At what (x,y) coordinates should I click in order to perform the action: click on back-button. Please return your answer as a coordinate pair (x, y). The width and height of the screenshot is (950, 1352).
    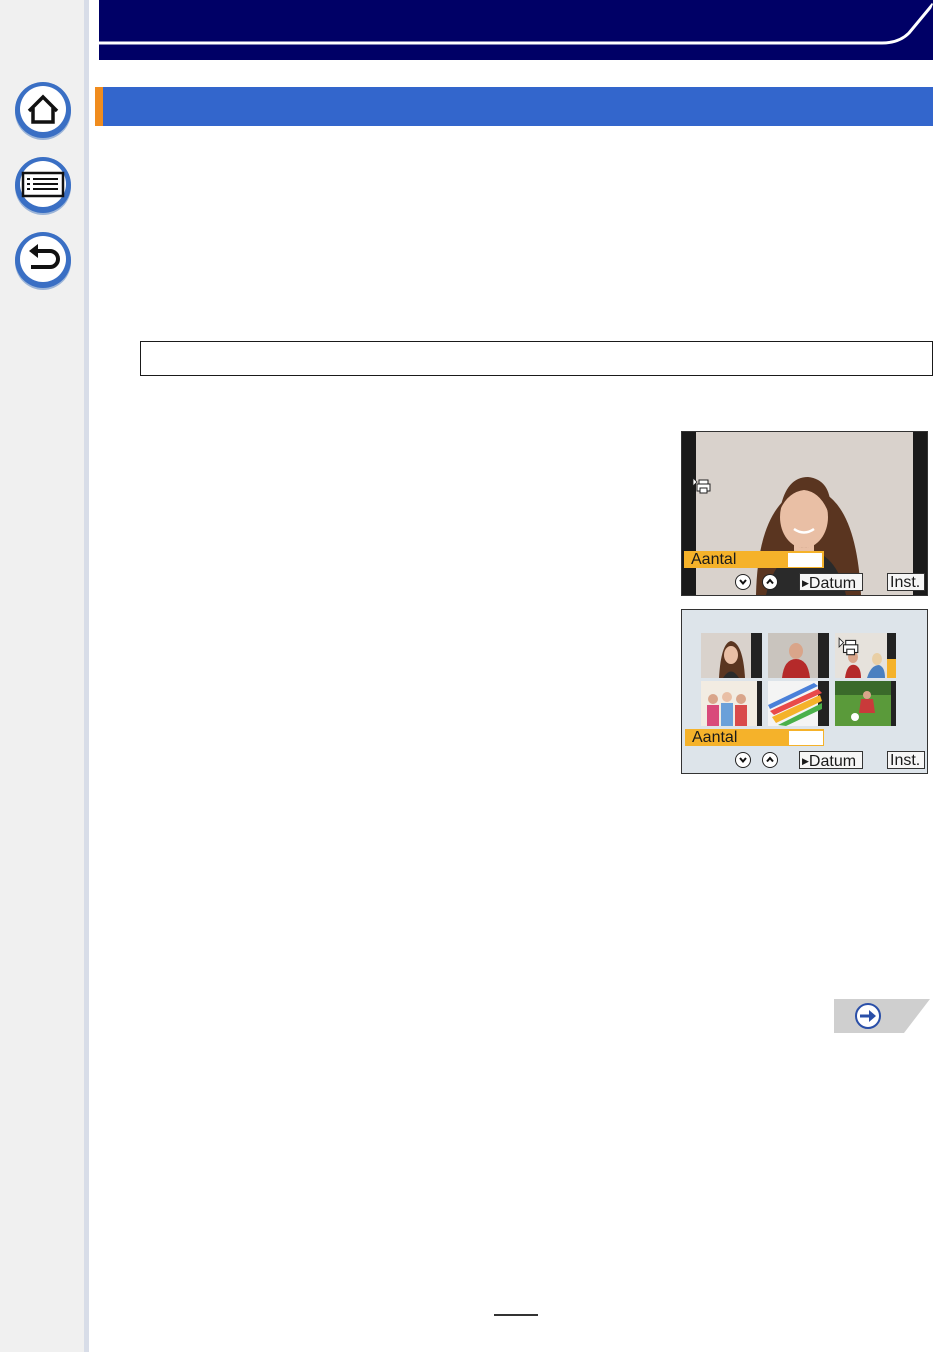
    Looking at the image, I should click on (43, 260).